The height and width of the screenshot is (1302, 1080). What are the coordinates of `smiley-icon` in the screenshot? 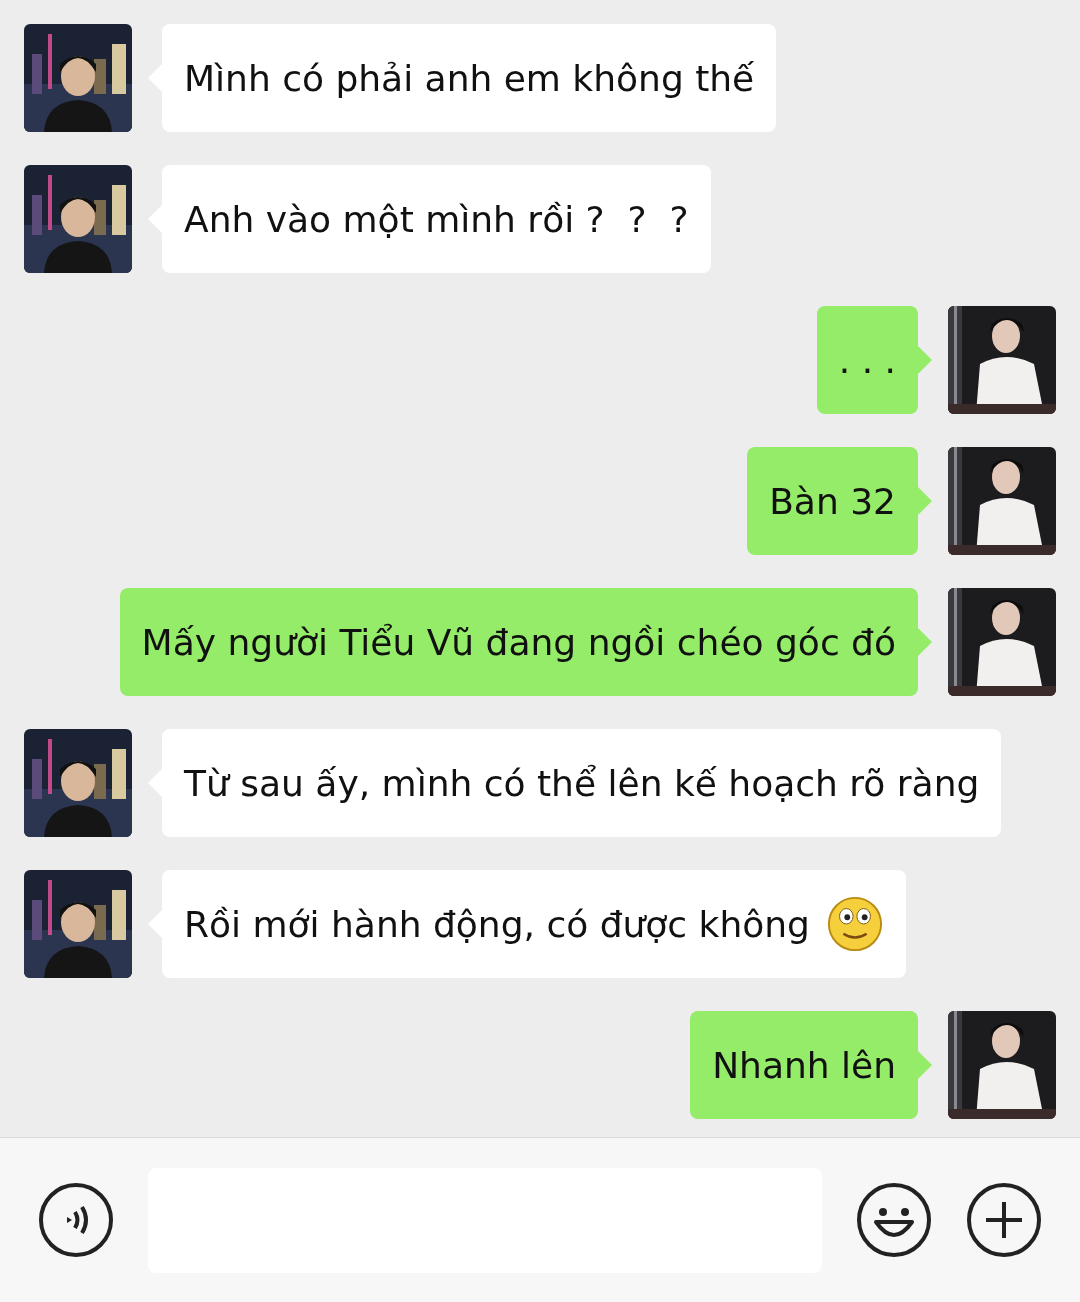 It's located at (894, 1220).